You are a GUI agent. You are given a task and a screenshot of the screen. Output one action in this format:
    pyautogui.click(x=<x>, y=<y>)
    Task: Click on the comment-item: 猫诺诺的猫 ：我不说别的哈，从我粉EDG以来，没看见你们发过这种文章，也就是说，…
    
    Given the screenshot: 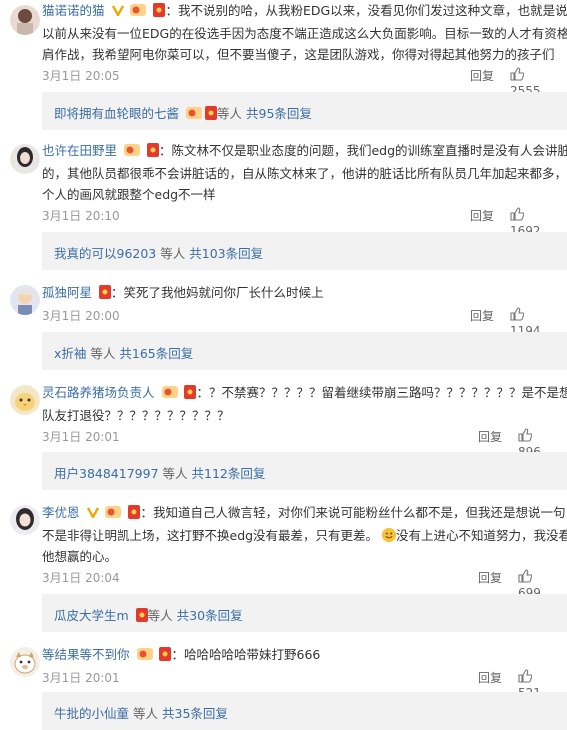 What is the action you would take?
    pyautogui.click(x=283, y=49)
    